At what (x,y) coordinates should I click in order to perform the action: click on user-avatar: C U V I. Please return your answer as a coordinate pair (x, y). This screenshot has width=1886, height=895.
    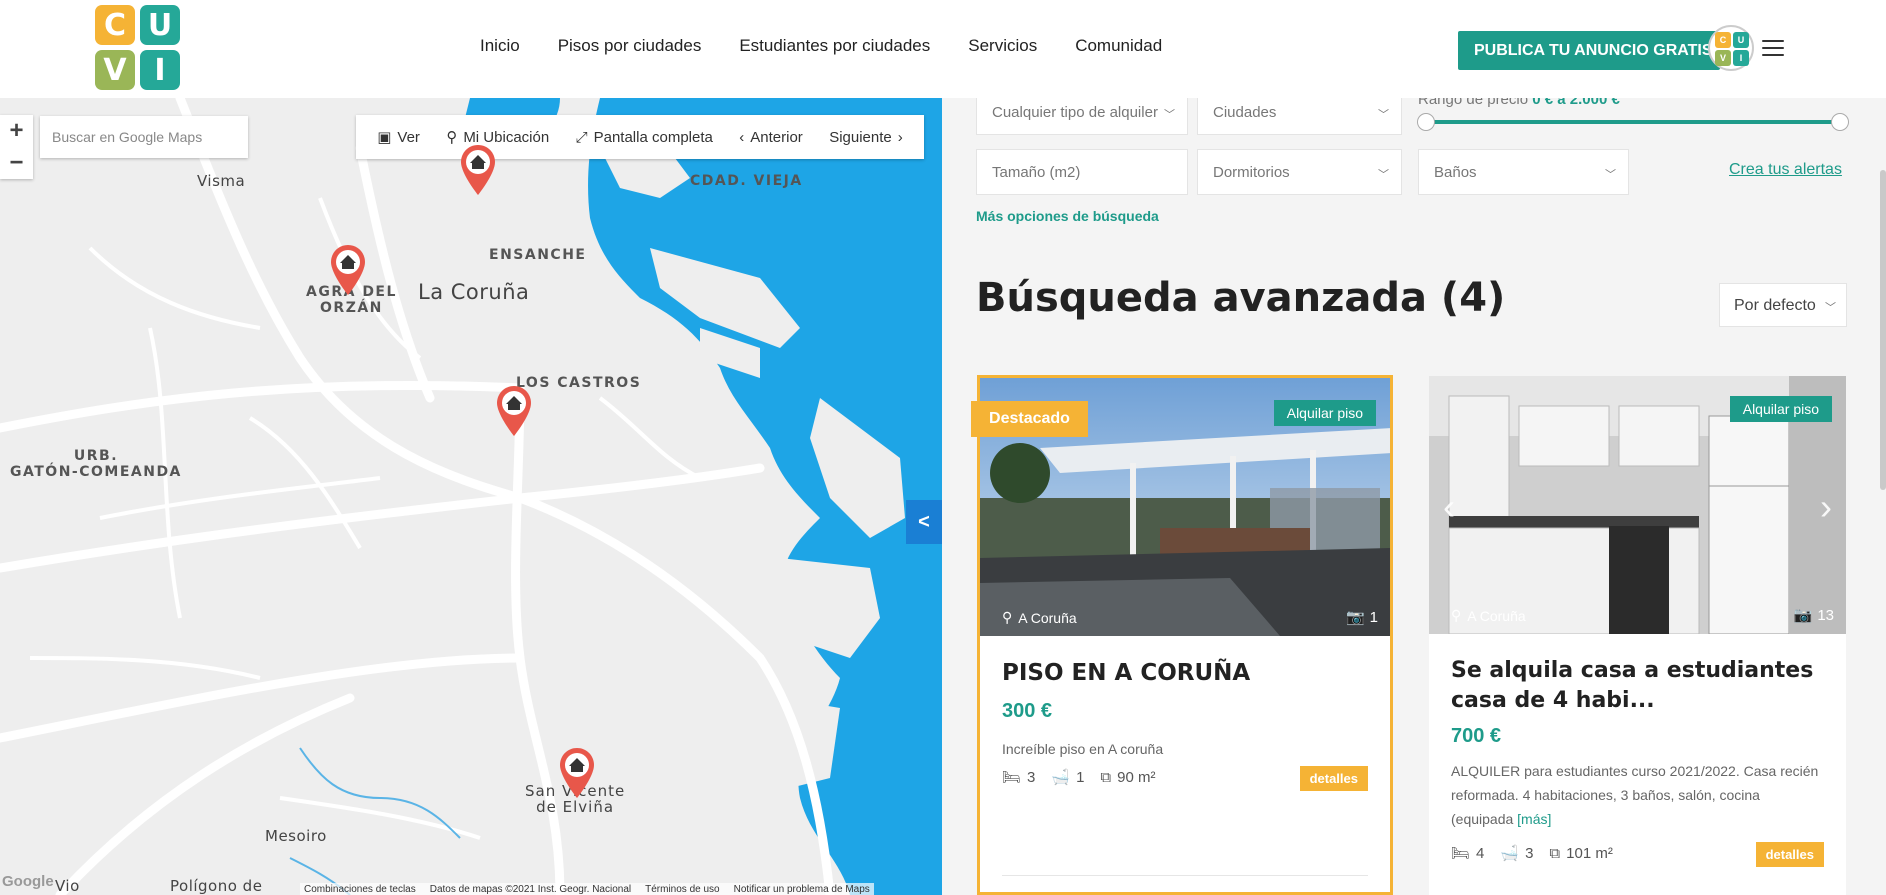
    Looking at the image, I should click on (1731, 48).